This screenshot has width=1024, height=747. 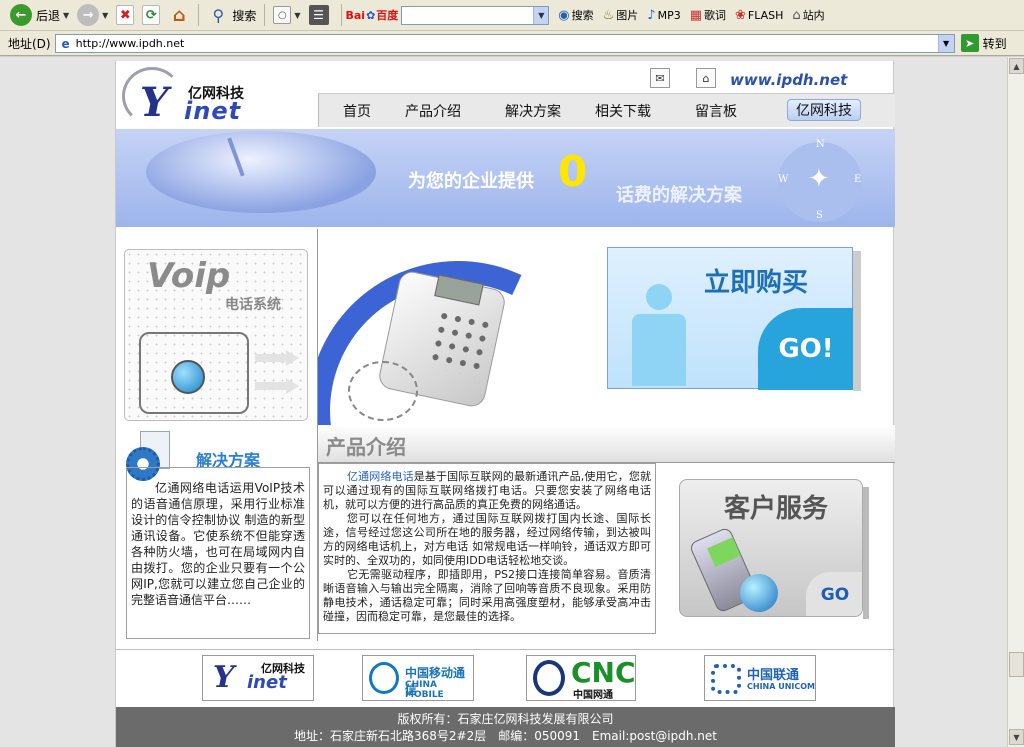 What do you see at coordinates (679, 195) in the screenshot?
I see `banner-tagline-part2: 话费的解决方案` at bounding box center [679, 195].